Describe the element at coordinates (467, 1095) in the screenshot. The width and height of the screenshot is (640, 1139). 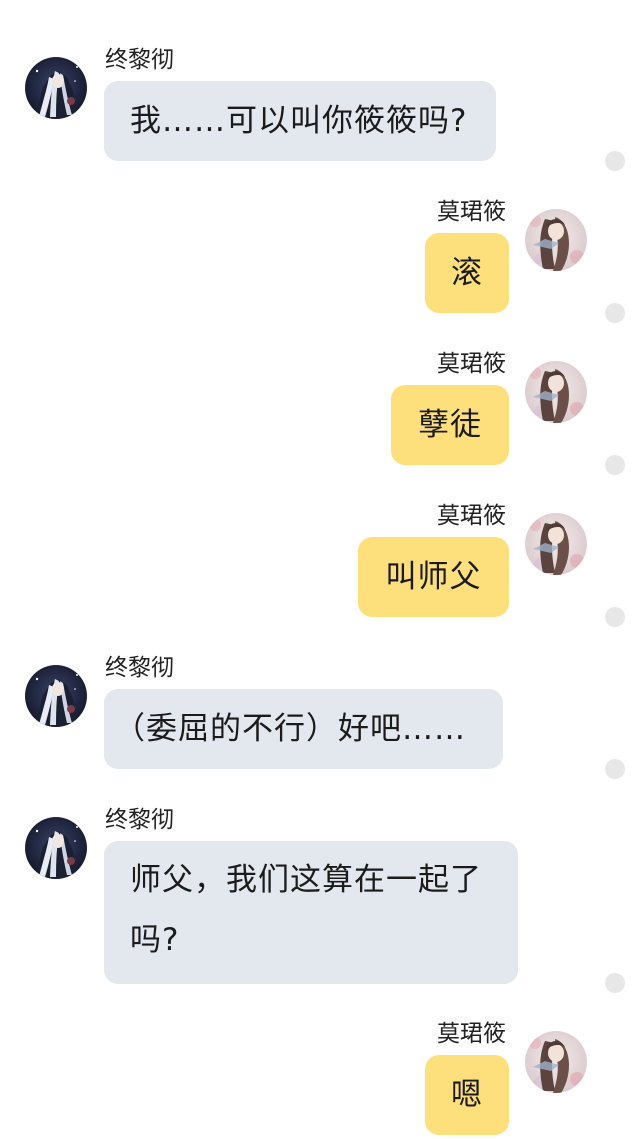
I see `message-bubble: 嗯` at that location.